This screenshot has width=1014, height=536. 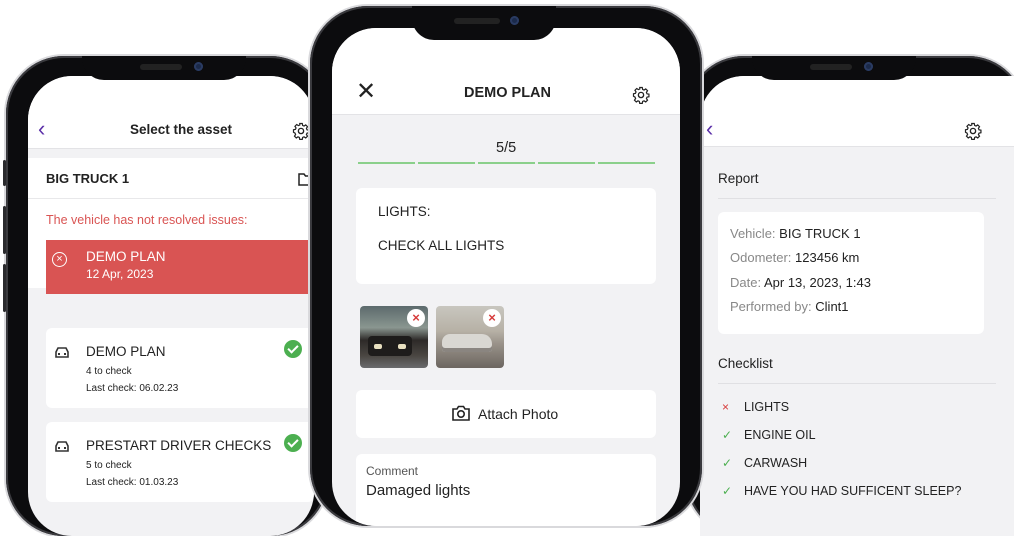 I want to click on camera-icon, so click(x=461, y=413).